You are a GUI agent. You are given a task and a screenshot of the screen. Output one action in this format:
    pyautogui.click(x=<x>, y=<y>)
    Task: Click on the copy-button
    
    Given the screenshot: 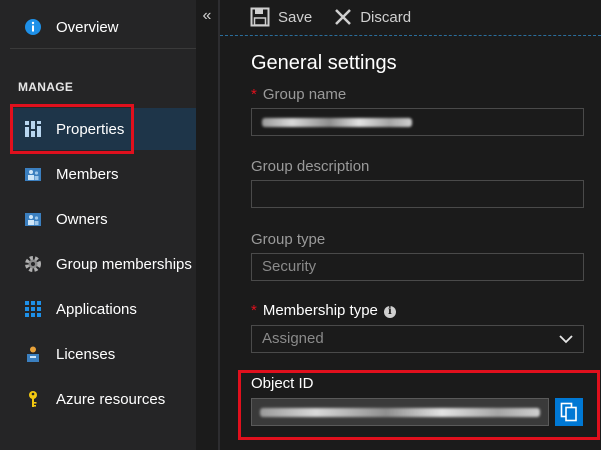 What is the action you would take?
    pyautogui.click(x=569, y=412)
    